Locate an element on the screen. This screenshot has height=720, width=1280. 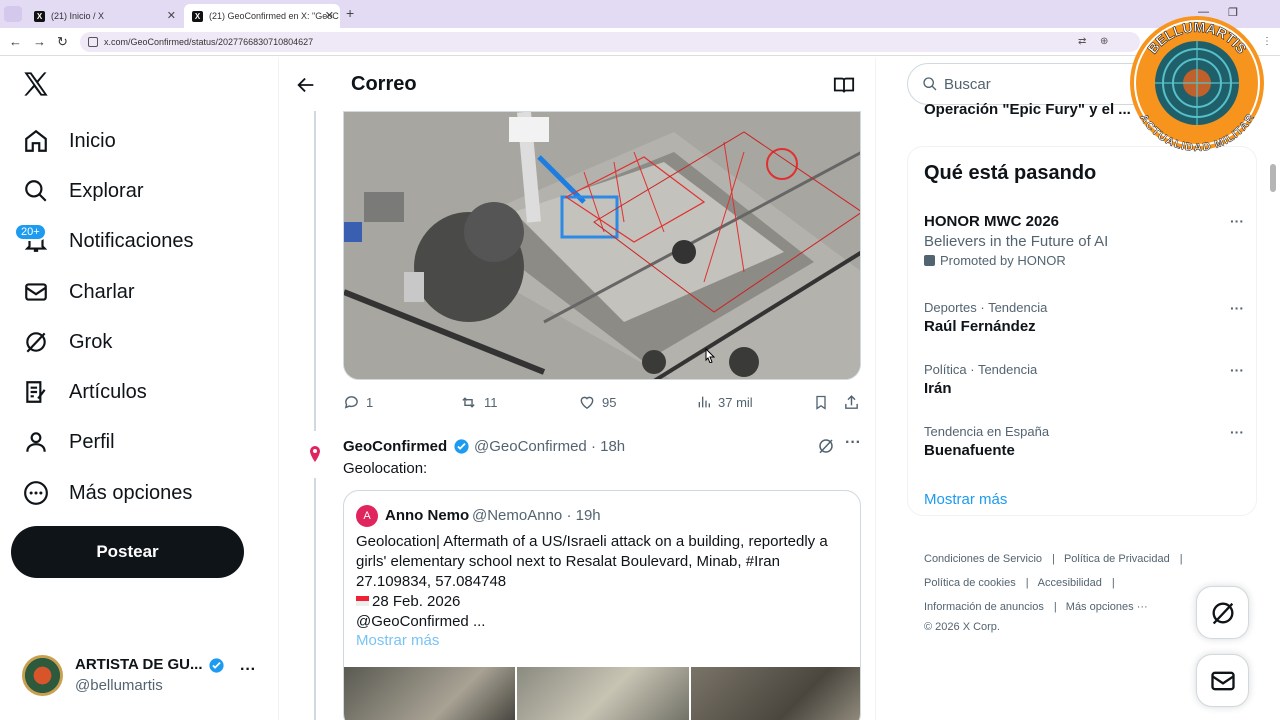
reply-count: 1 is located at coordinates (370, 402).